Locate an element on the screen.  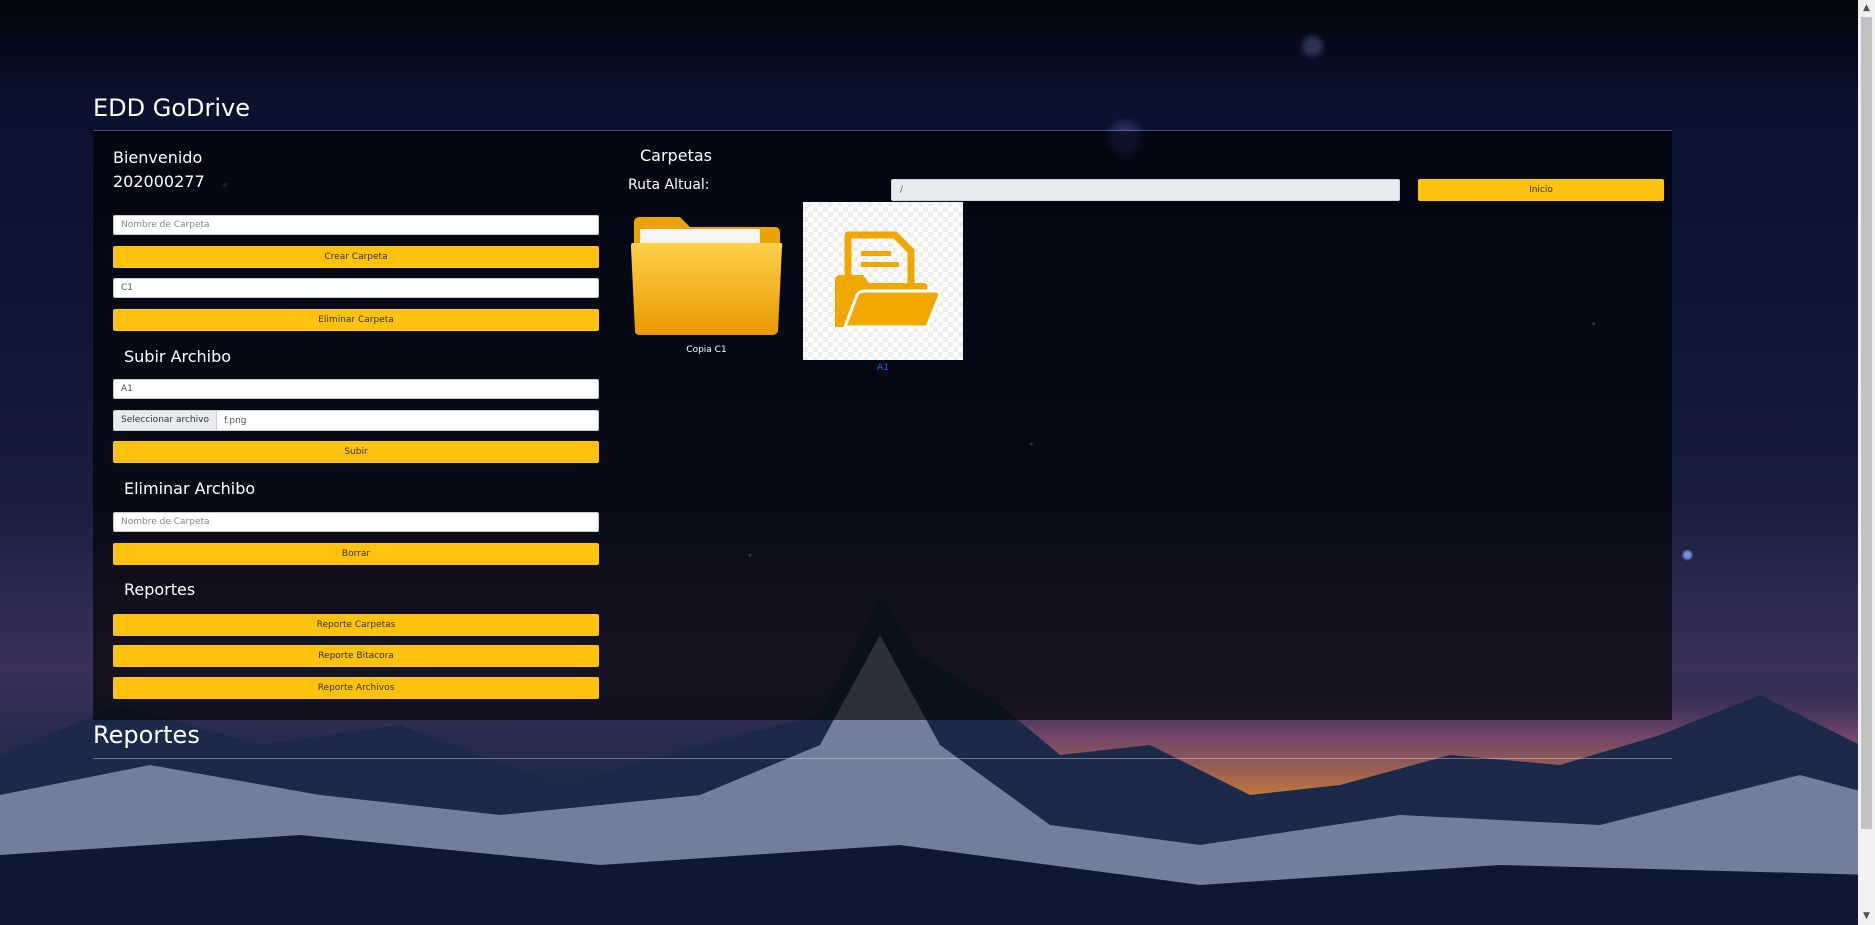
reports-section-title: Reportes is located at coordinates (146, 735).